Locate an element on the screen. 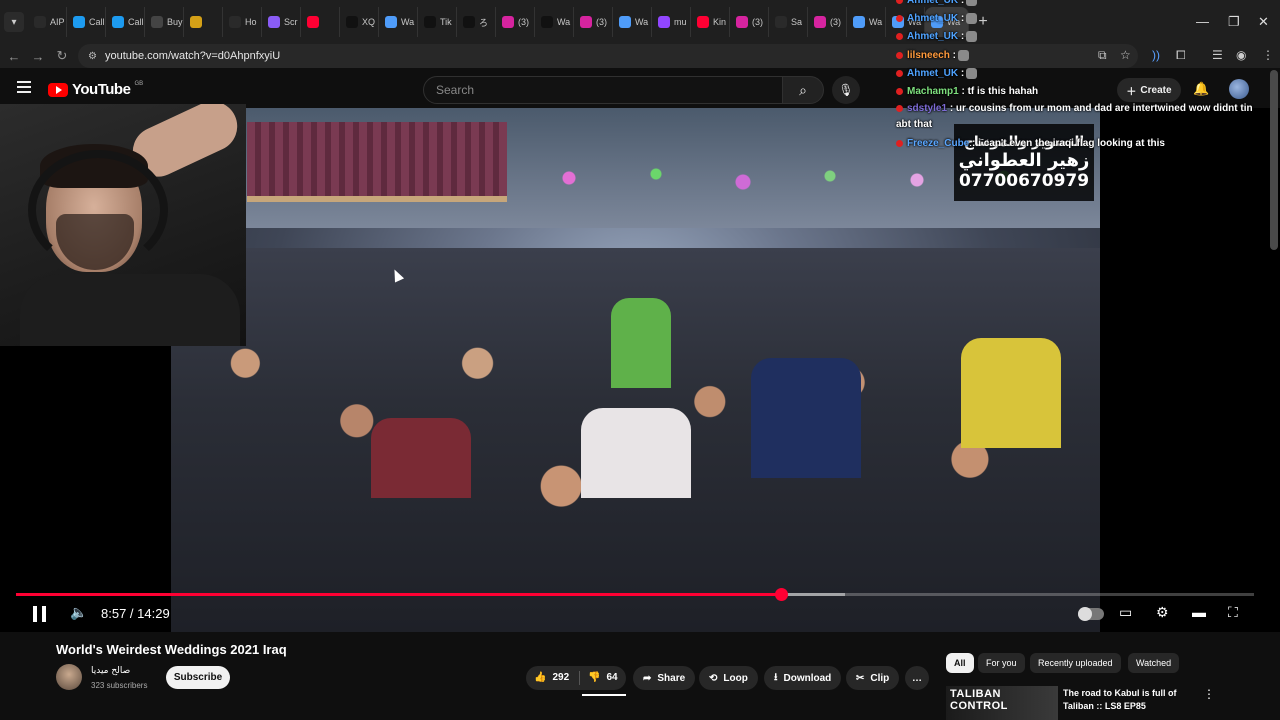 This screenshot has width=1280, height=720. browser-tab: Ho is located at coordinates (242, 22).